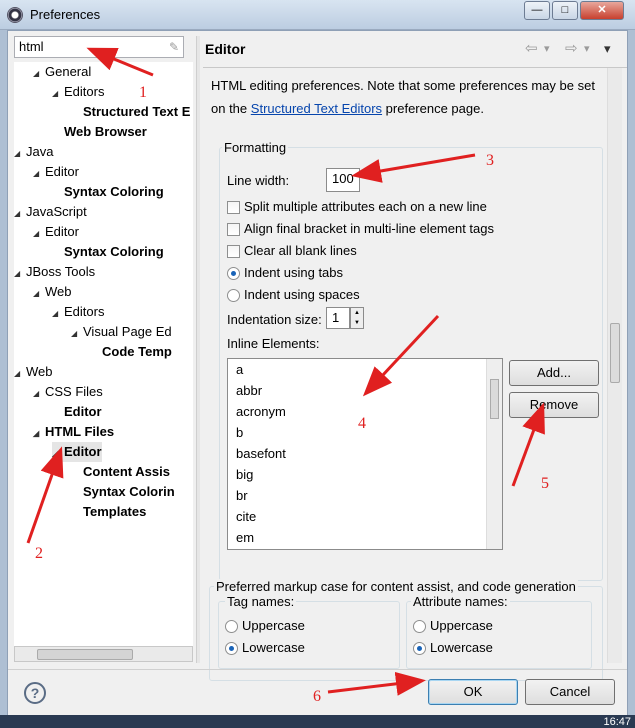  What do you see at coordinates (587, 48) in the screenshot?
I see `forward-menu-chevron-icon: ▾` at bounding box center [587, 48].